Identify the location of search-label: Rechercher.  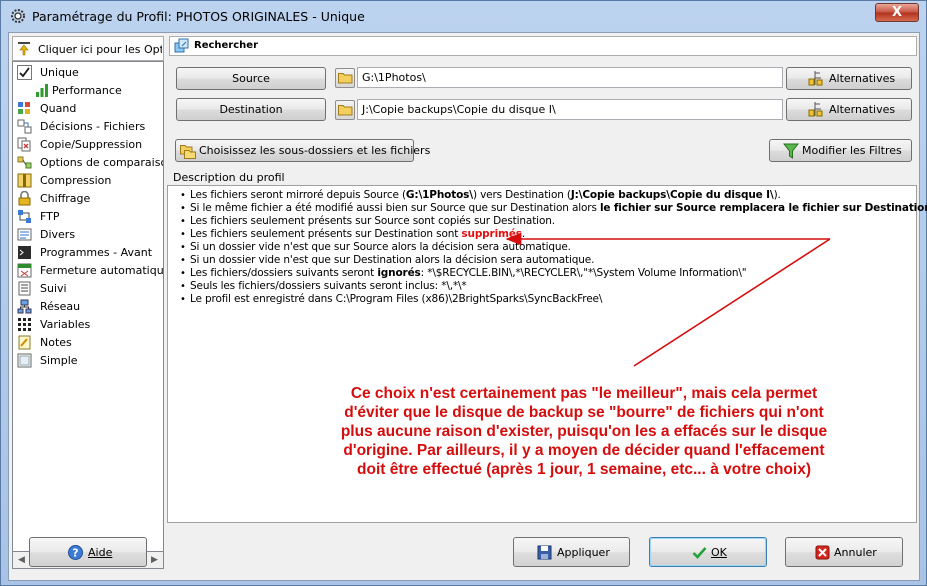
(226, 45).